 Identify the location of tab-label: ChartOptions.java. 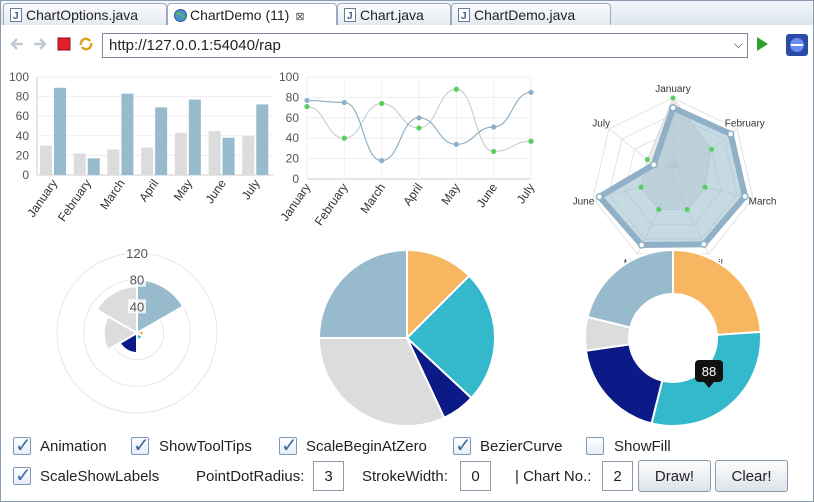
(82, 15).